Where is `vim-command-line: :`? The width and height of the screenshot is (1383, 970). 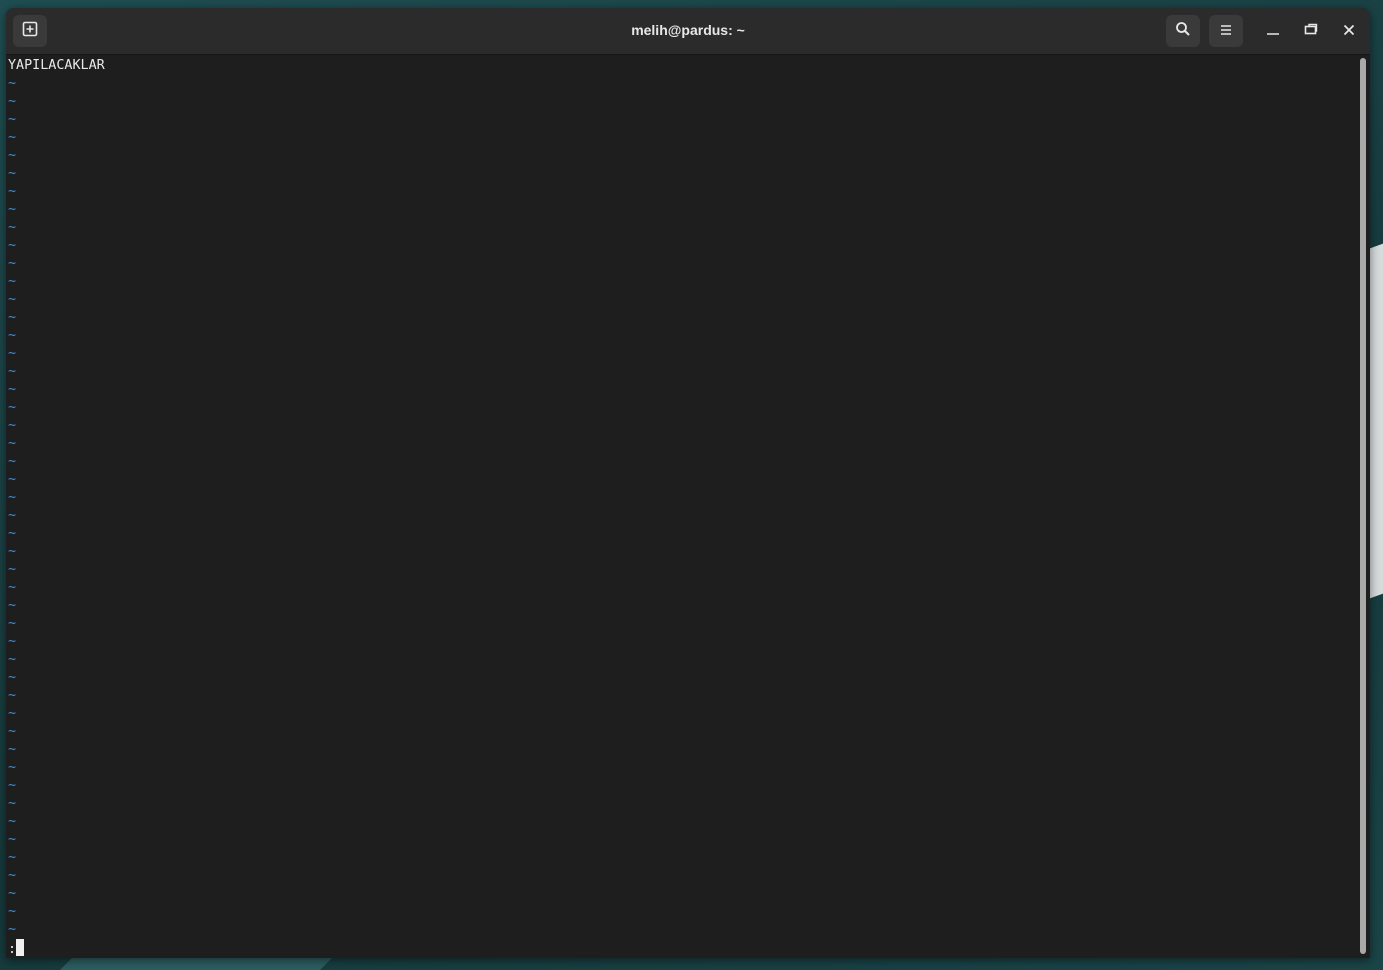
vim-command-line: : is located at coordinates (16, 948).